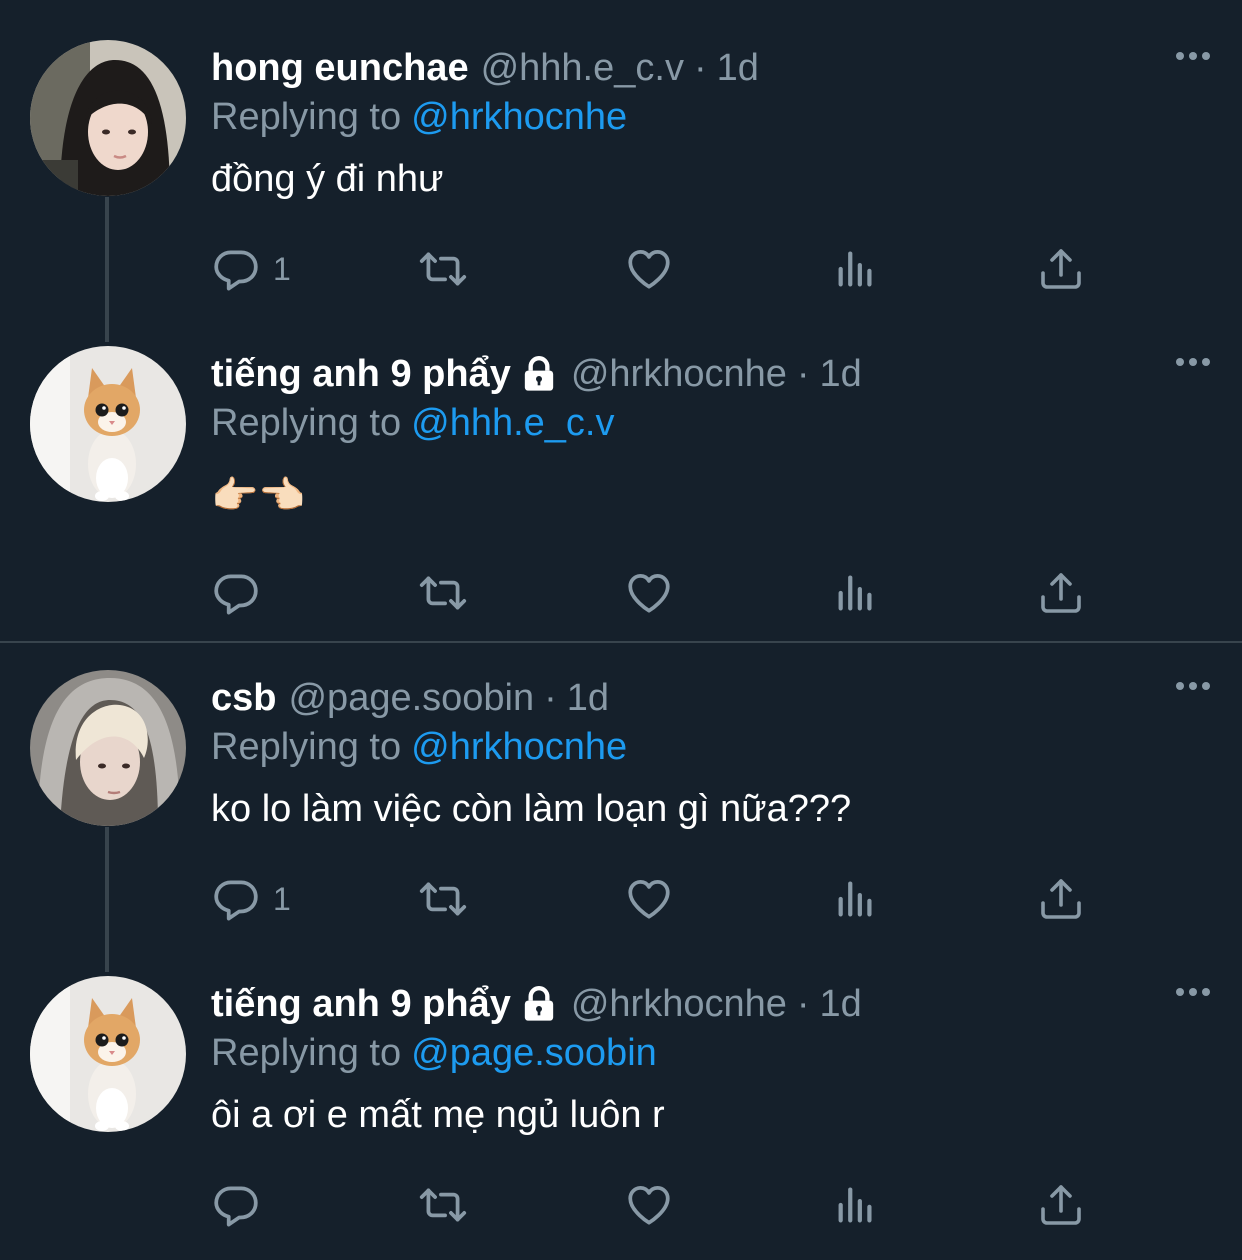  I want to click on replying-to: Replying to @page.soobin, so click(434, 1053).